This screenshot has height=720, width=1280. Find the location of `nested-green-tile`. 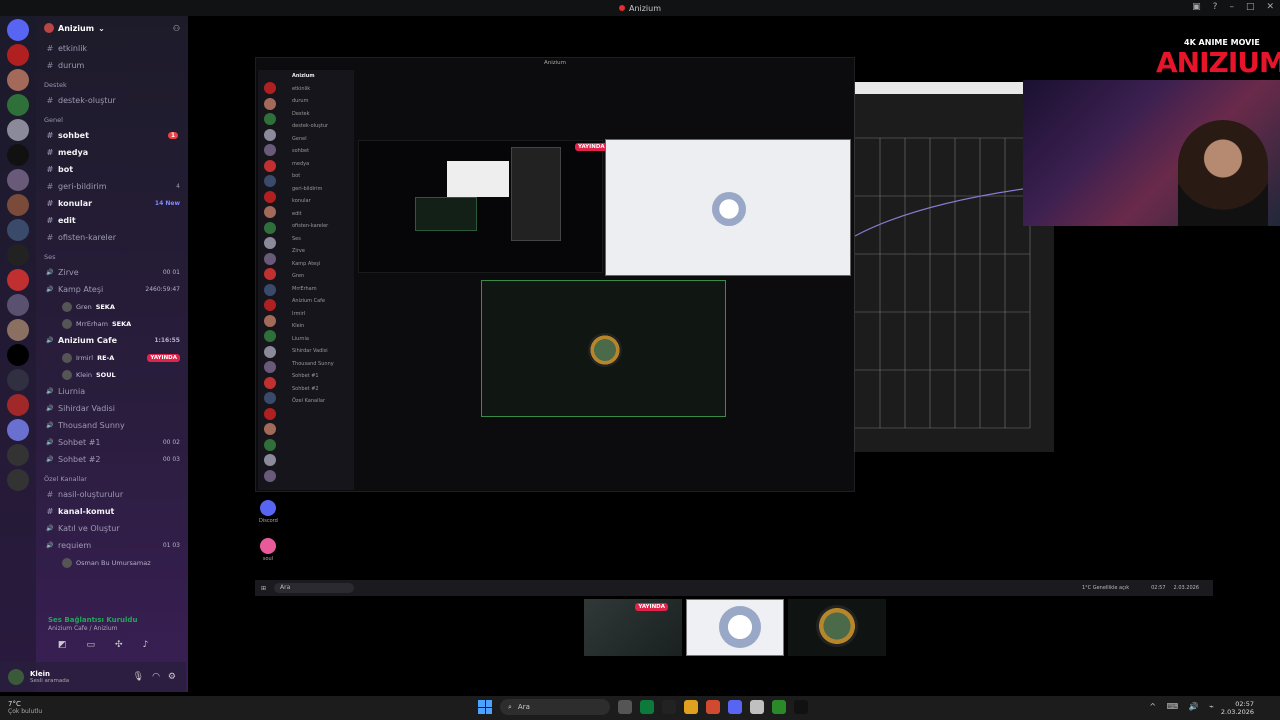

nested-green-tile is located at coordinates (446, 214).